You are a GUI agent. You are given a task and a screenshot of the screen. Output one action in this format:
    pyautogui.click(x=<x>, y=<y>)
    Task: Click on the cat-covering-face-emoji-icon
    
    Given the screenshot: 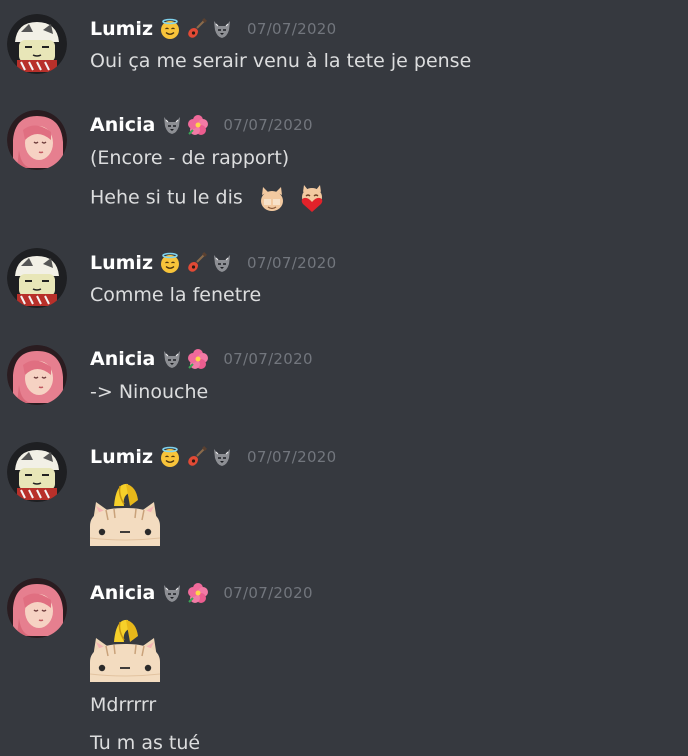 What is the action you would take?
    pyautogui.click(x=272, y=198)
    